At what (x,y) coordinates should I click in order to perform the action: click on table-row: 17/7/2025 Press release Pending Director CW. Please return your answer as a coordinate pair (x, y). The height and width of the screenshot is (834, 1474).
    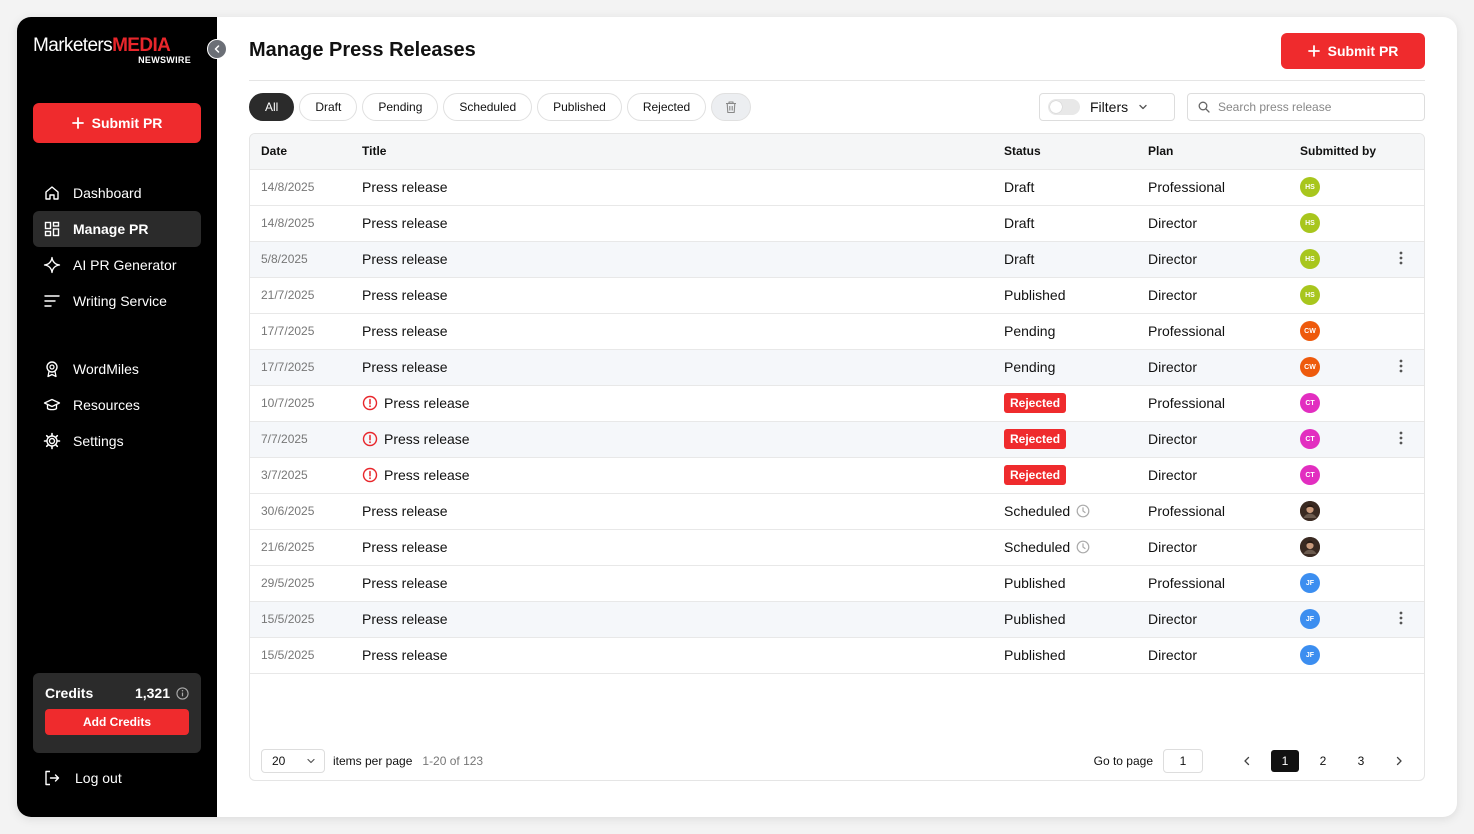
    Looking at the image, I should click on (837, 367).